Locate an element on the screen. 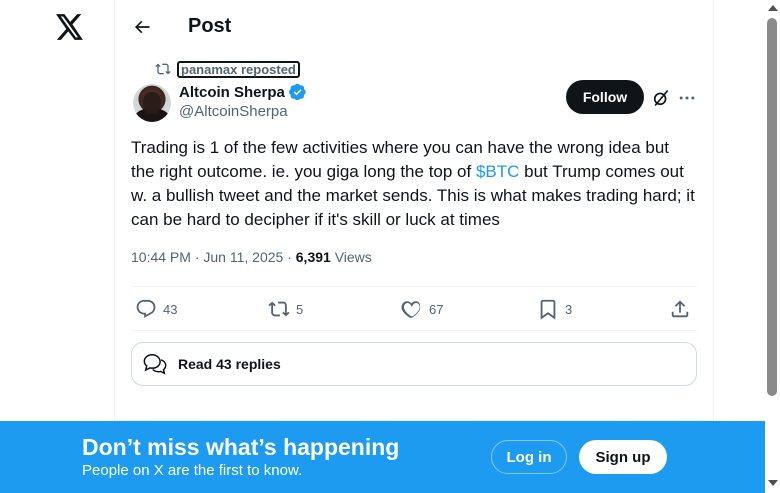 The width and height of the screenshot is (780, 493). tweet-meta: 10:44 PM · Jun 11, 2025 · 6,391 Views is located at coordinates (251, 257).